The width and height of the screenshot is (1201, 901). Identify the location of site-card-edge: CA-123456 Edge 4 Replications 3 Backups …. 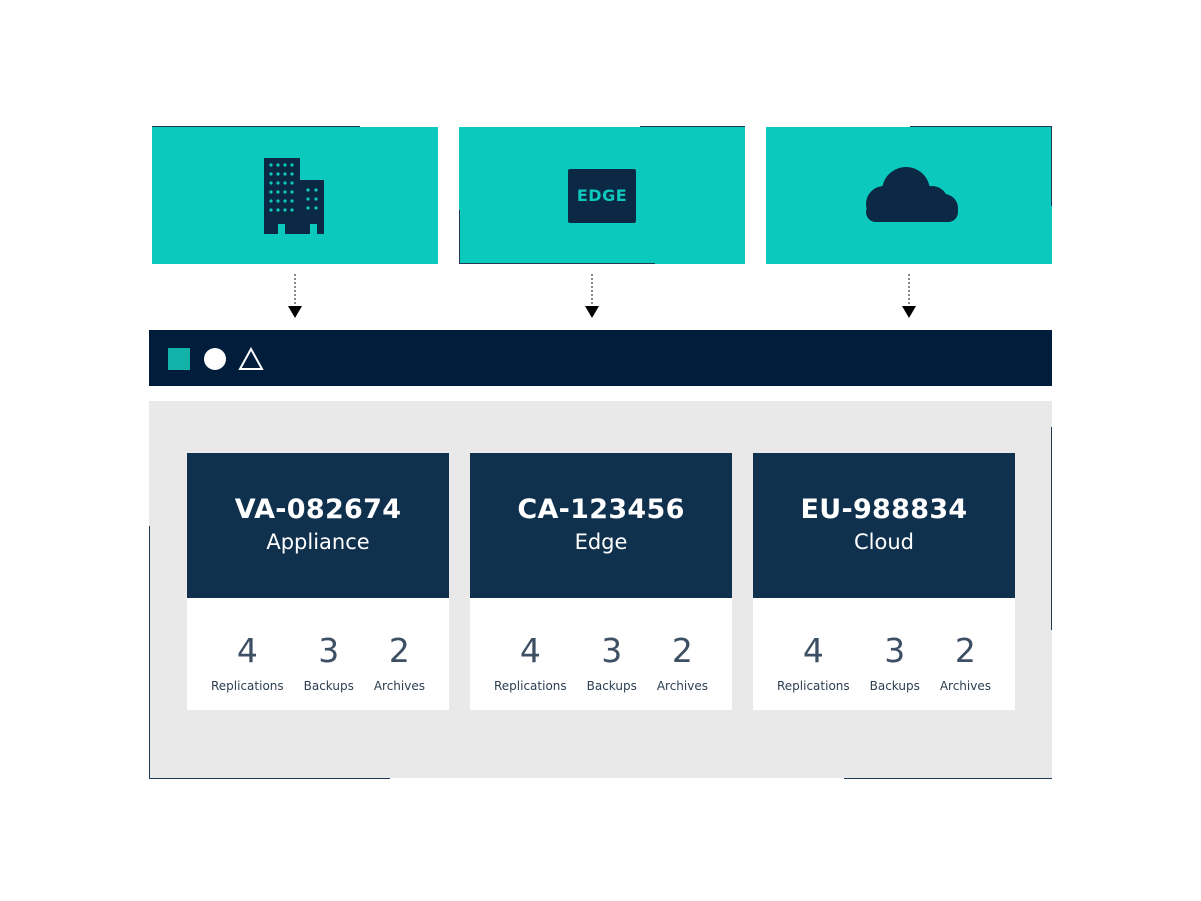
(601, 581).